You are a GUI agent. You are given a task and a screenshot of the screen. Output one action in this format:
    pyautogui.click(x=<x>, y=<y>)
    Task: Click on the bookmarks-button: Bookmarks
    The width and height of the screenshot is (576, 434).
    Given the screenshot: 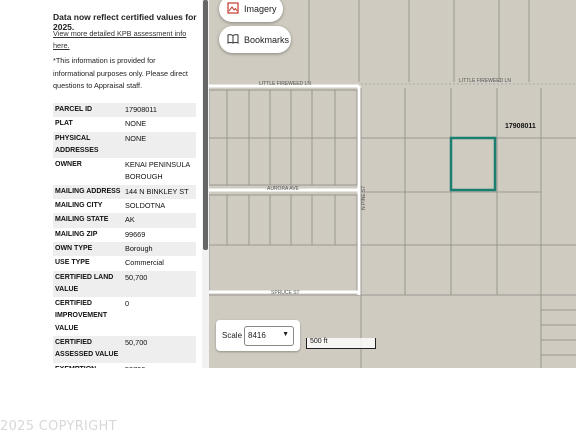 What is the action you would take?
    pyautogui.click(x=255, y=39)
    